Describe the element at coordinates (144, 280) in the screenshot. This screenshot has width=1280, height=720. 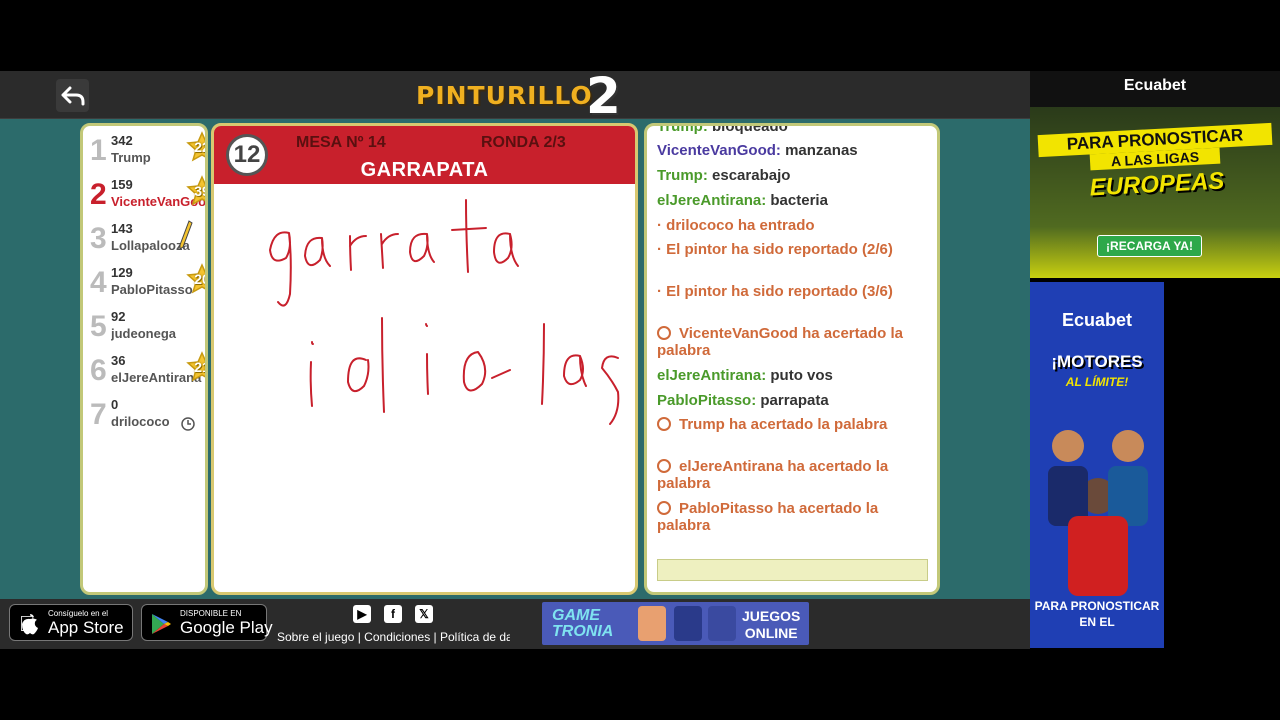
I see `player-row: 4129PabloPitasso20` at that location.